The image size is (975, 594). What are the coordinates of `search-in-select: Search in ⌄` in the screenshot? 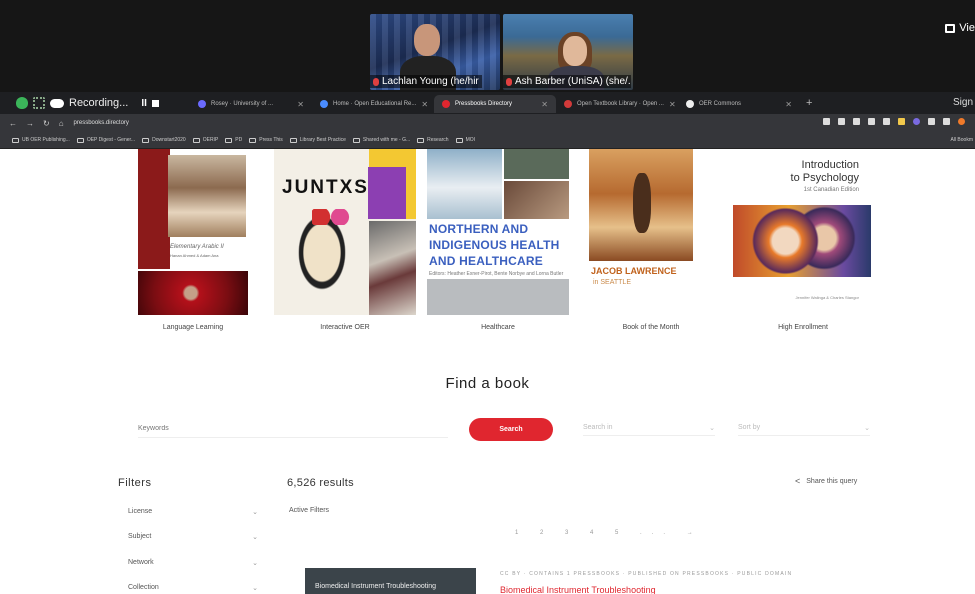 It's located at (649, 430).